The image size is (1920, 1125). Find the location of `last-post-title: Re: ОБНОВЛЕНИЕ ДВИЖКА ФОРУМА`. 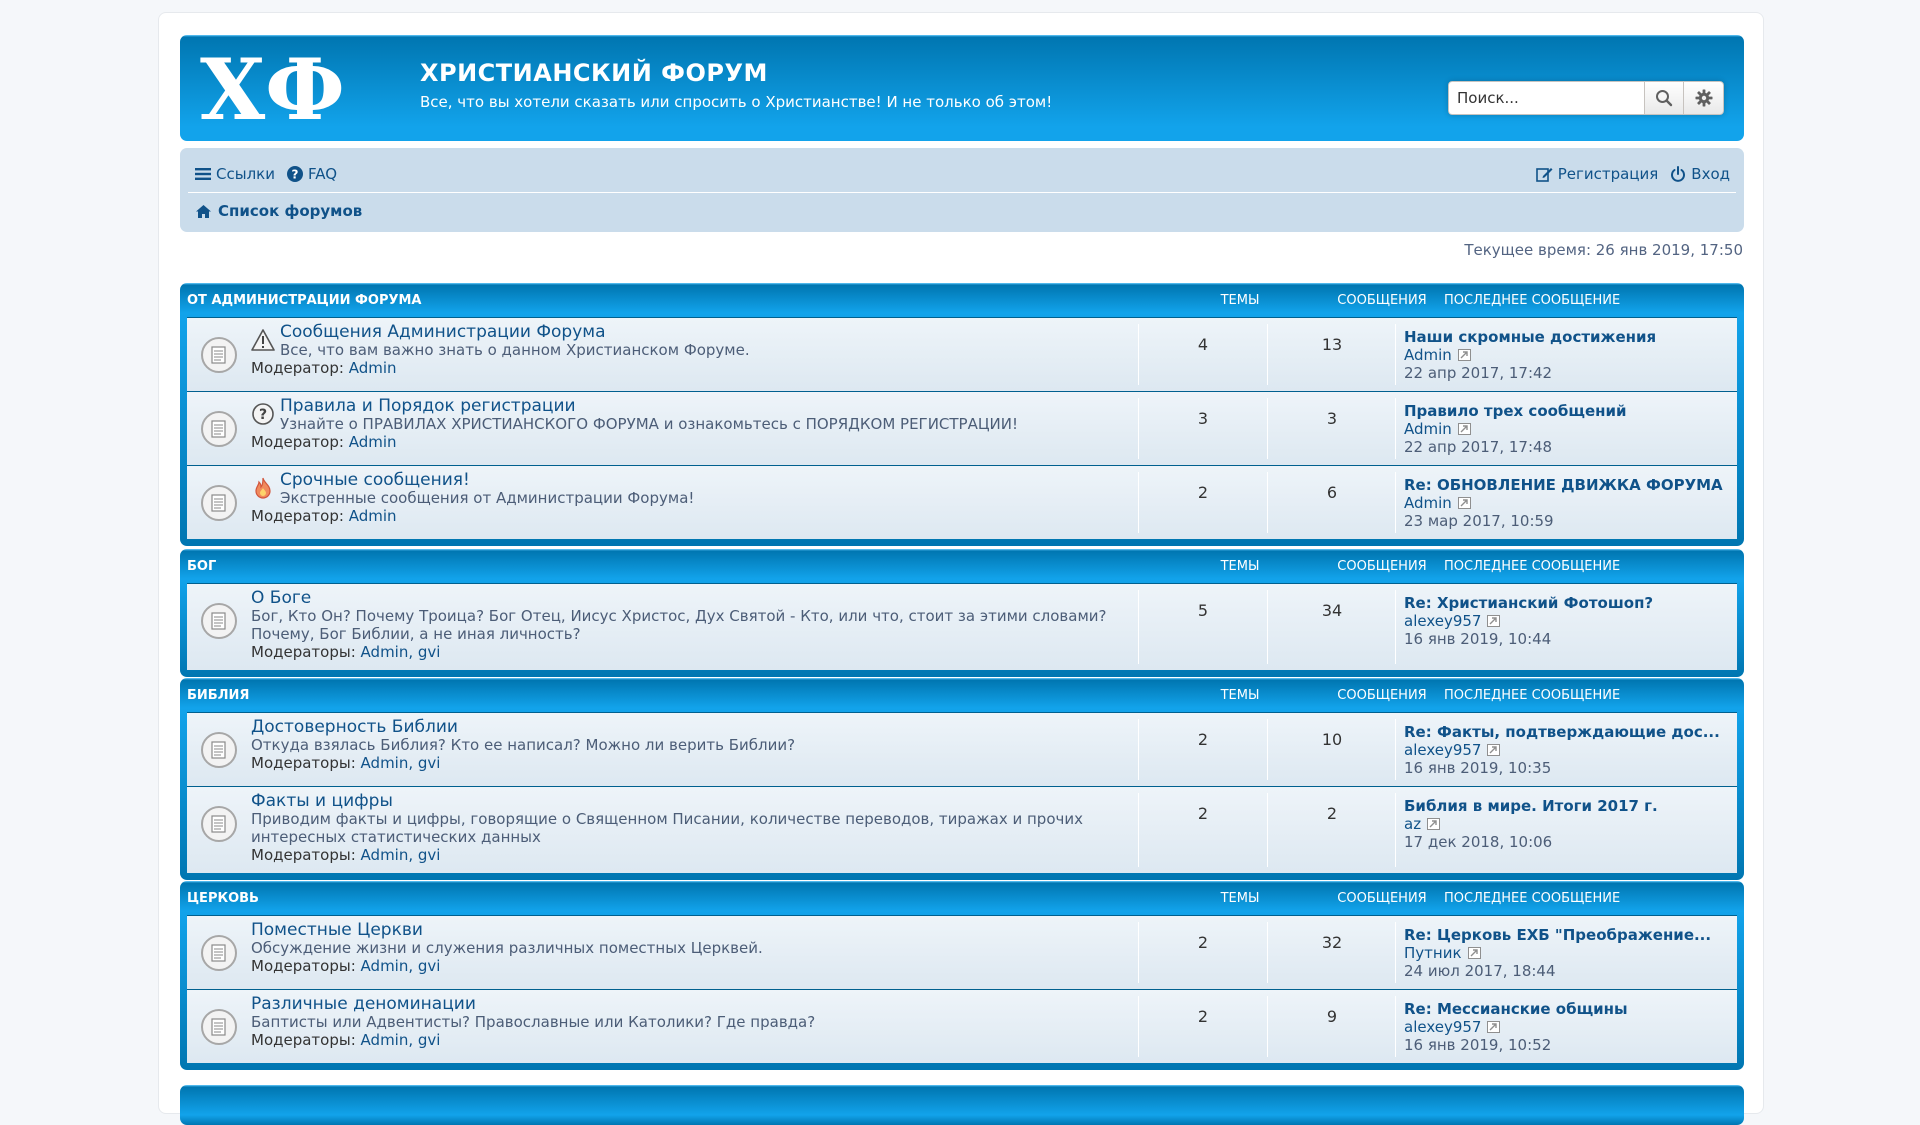

last-post-title: Re: ОБНОВЛЕНИЕ ДВИЖКА ФОРУМА is located at coordinates (1569, 485).